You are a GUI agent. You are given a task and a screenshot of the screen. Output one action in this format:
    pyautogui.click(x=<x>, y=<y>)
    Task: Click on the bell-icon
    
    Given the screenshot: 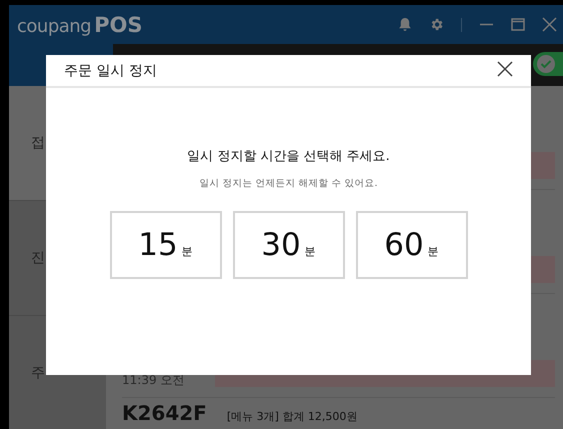 What is the action you would take?
    pyautogui.click(x=405, y=24)
    